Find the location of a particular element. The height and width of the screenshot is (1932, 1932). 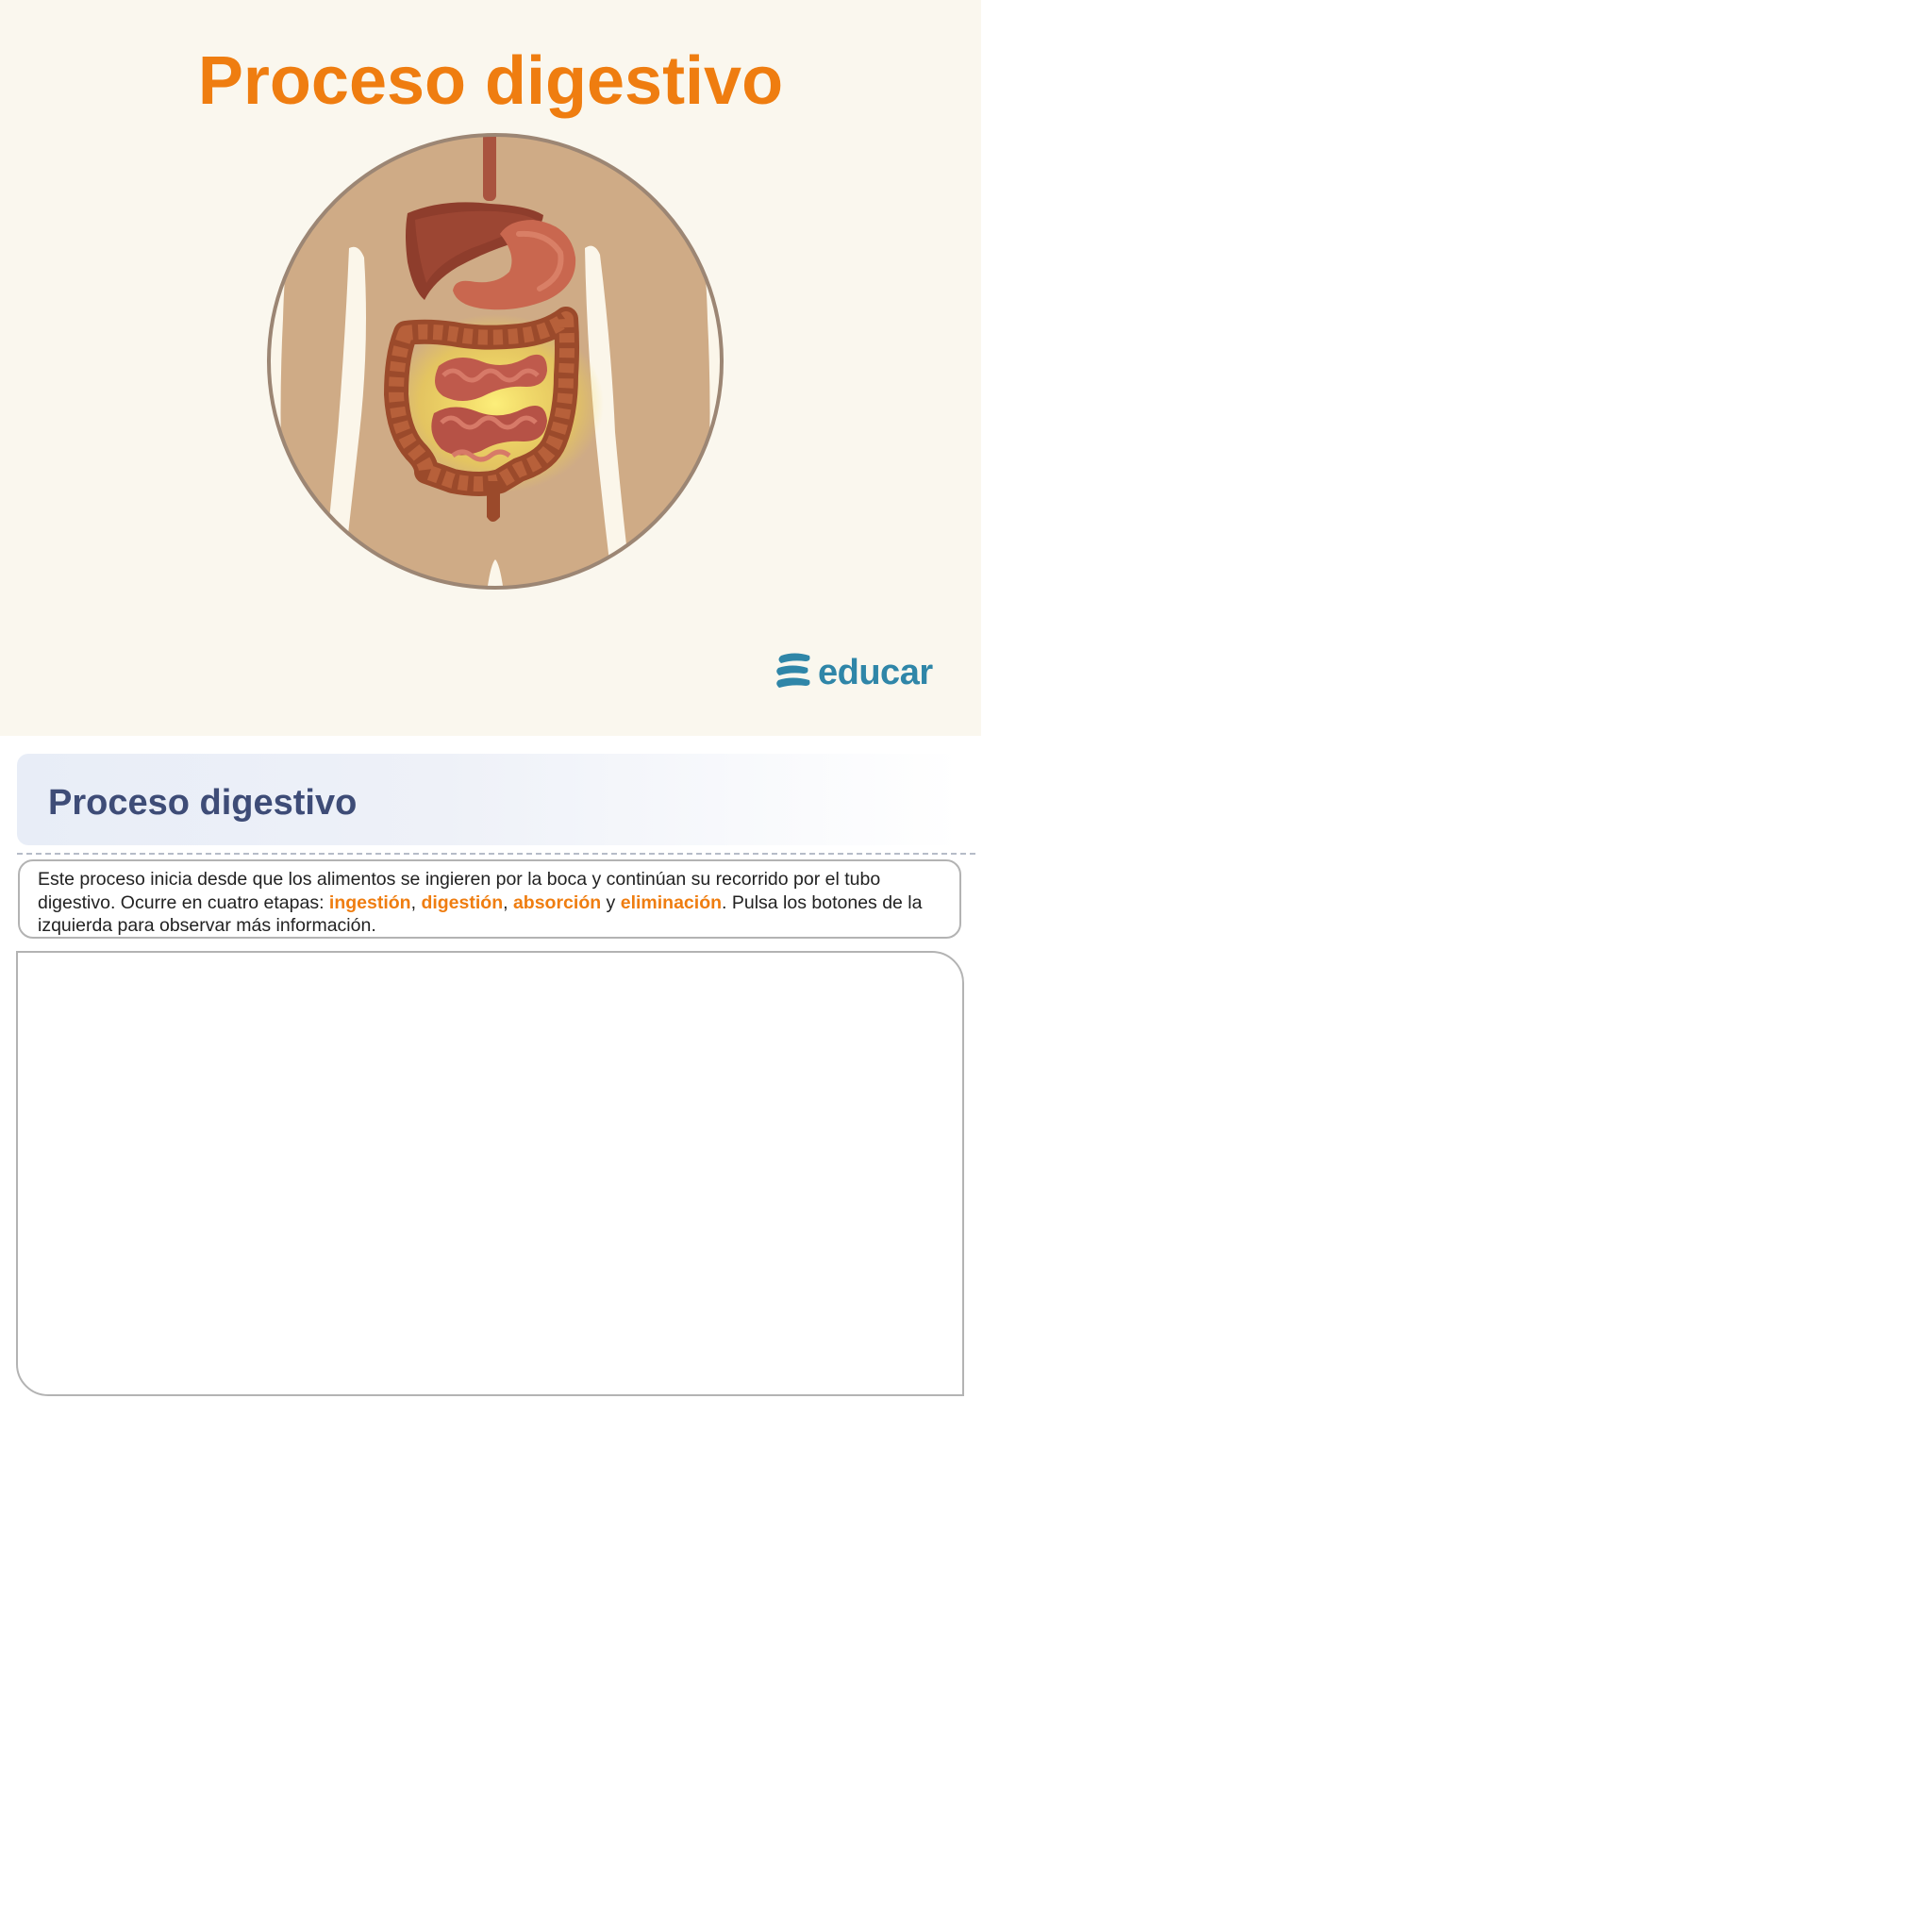

digestive-system-illustration is located at coordinates (496, 361).